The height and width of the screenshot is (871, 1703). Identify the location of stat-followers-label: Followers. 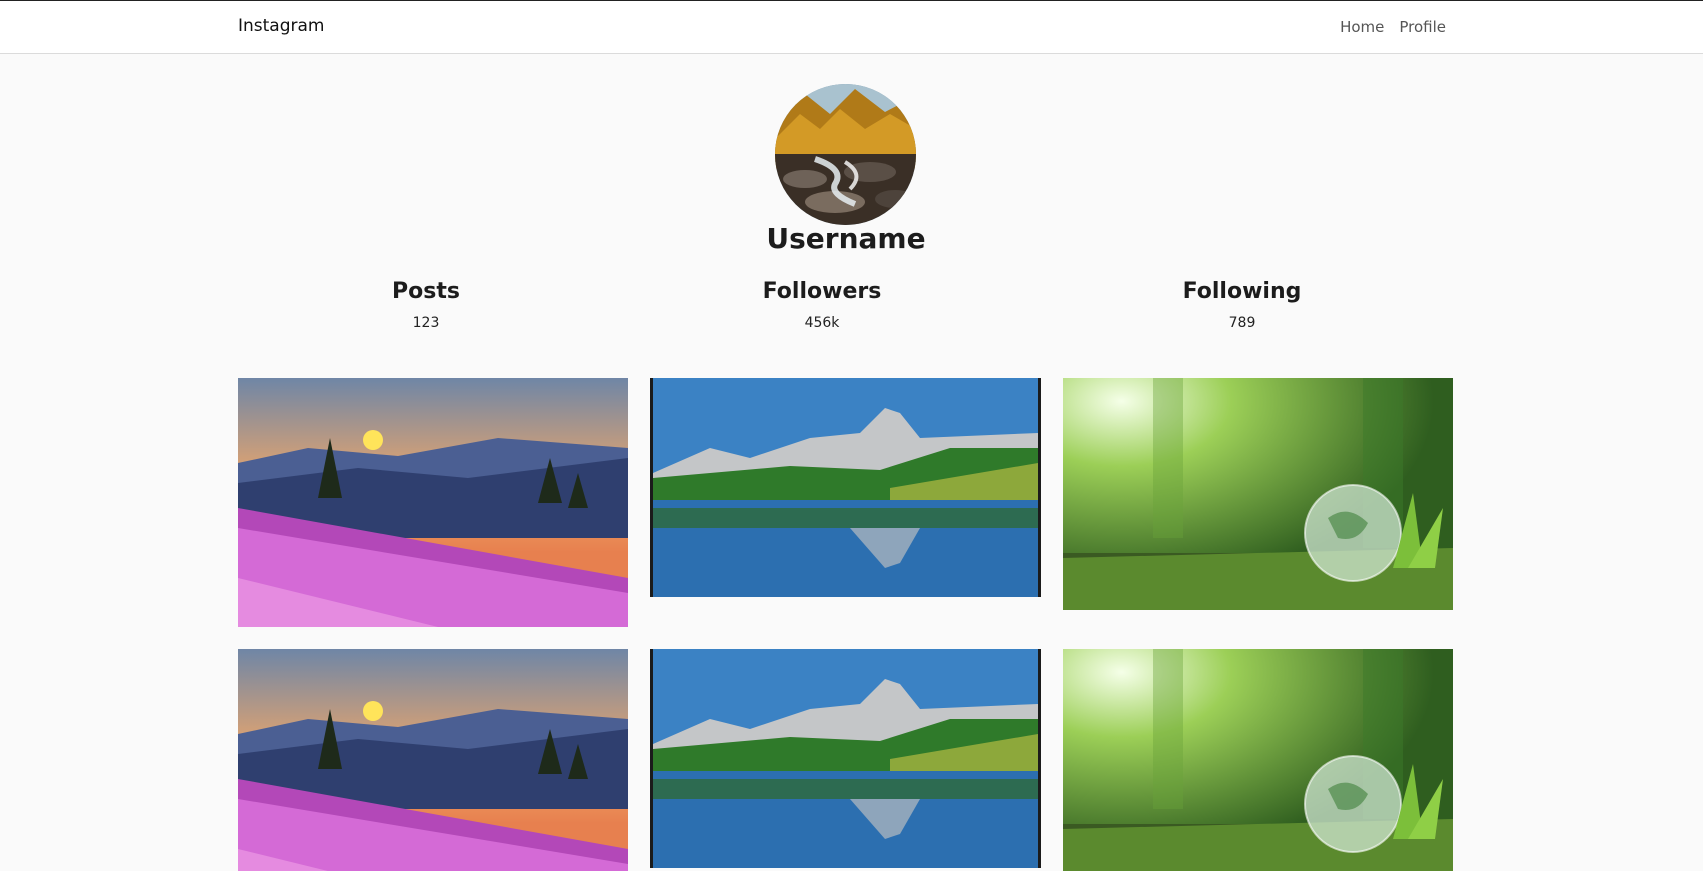
(822, 291).